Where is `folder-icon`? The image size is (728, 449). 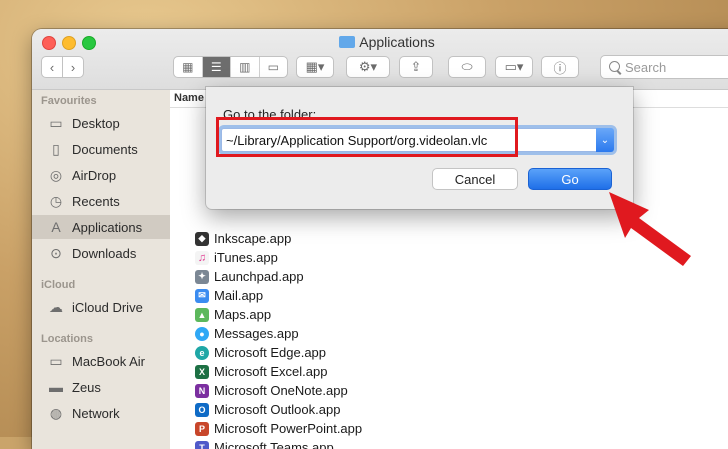 folder-icon is located at coordinates (347, 42).